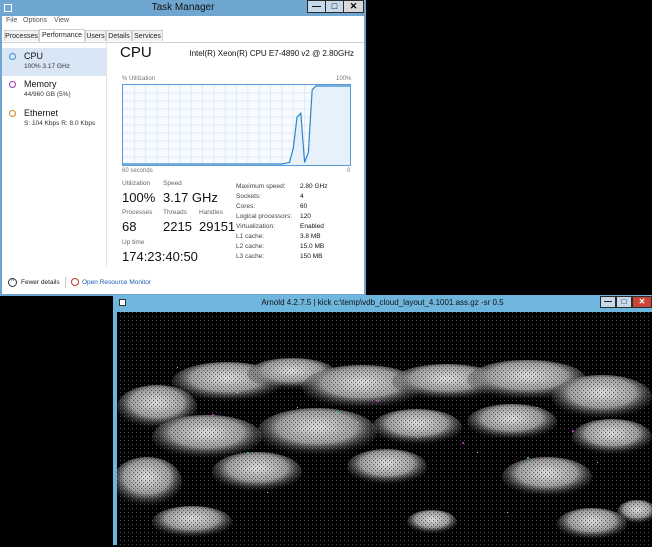 This screenshot has height=547, width=652. What do you see at coordinates (175, 212) in the screenshot?
I see `threads-label: Threads` at bounding box center [175, 212].